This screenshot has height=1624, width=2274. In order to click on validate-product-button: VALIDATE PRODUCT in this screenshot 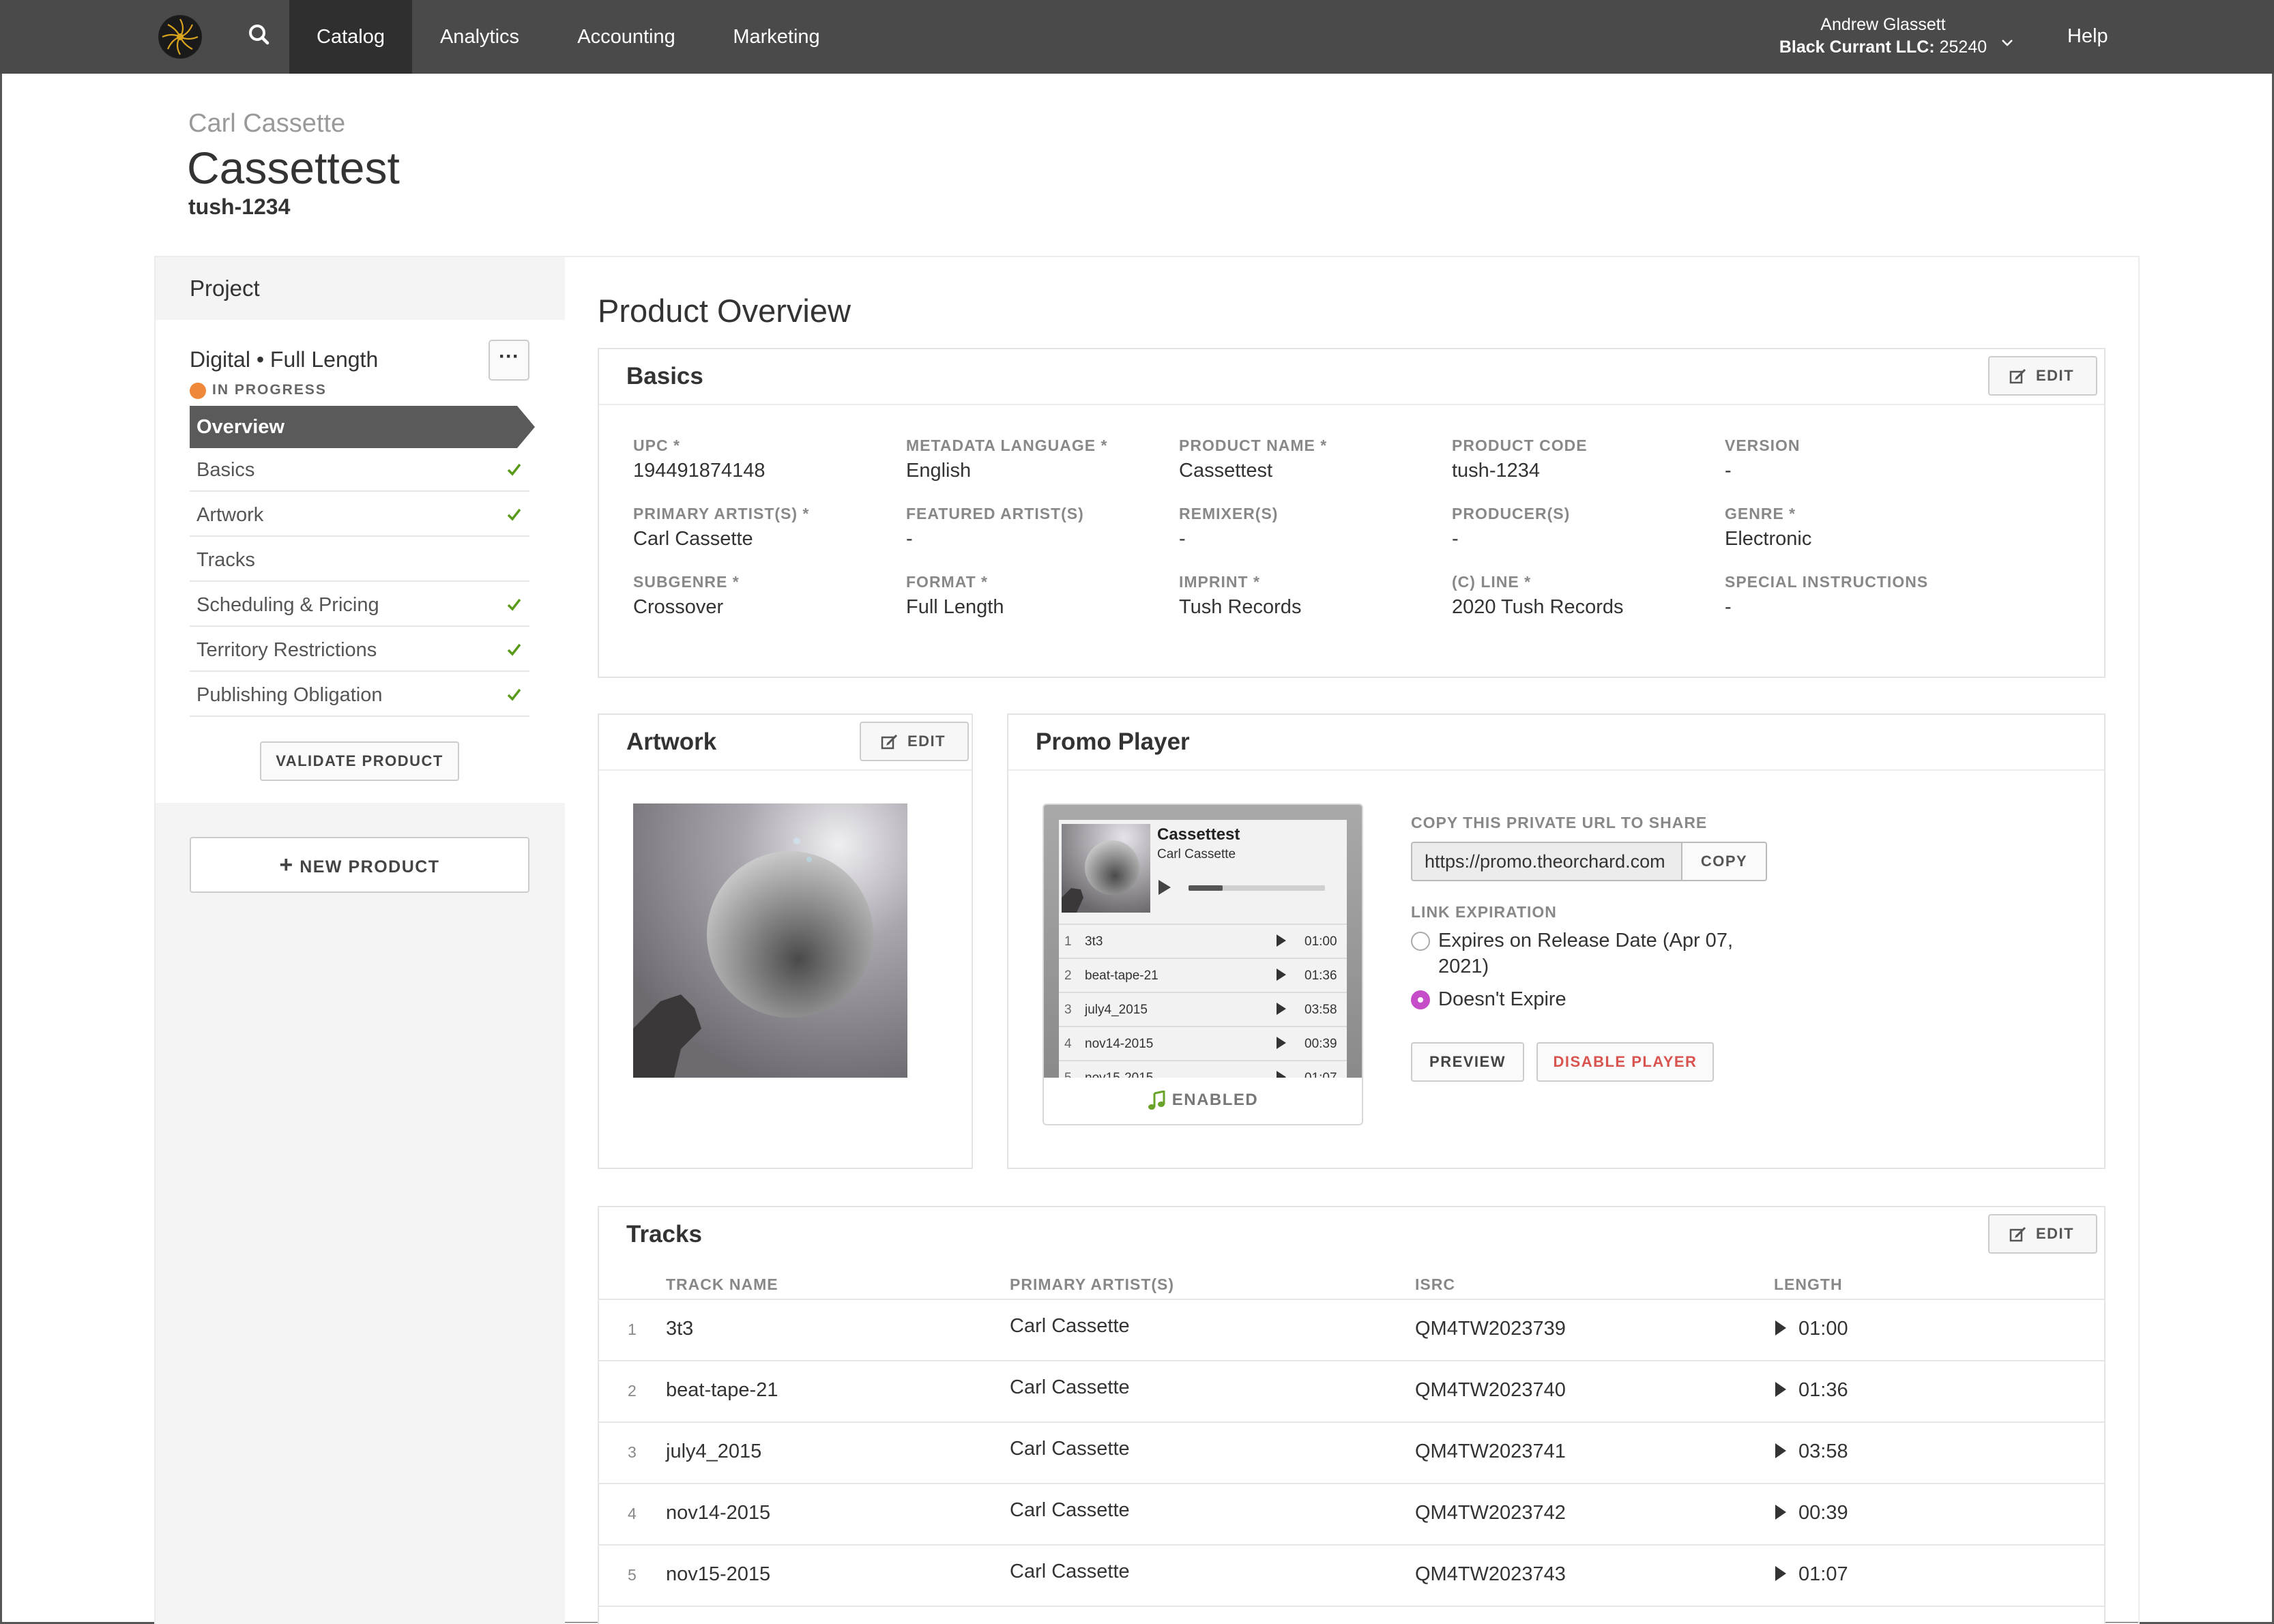, I will do `click(359, 761)`.